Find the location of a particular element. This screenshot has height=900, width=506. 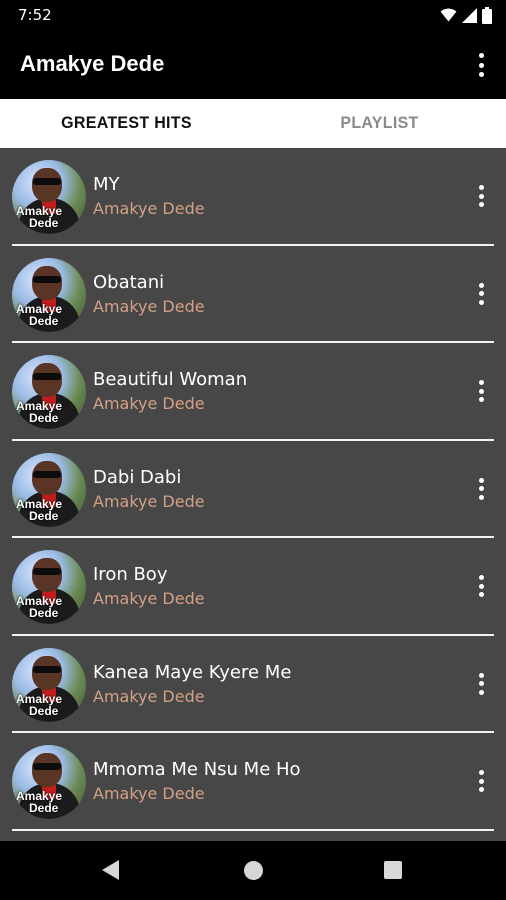

list-item: Amakye Dede Dabi Dabi Amakye Dede is located at coordinates (253, 489).